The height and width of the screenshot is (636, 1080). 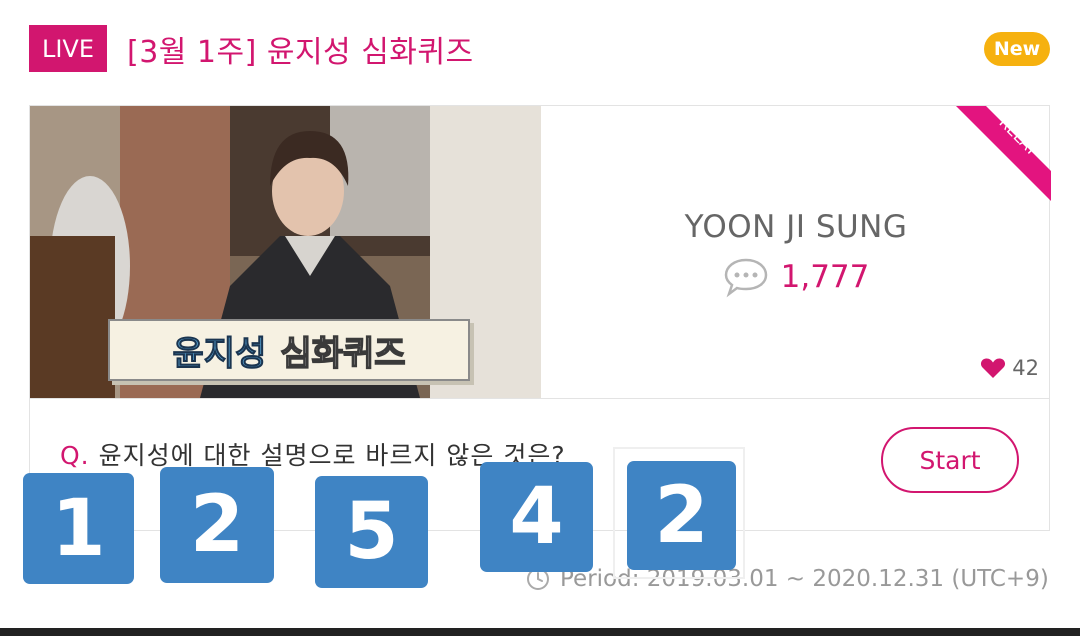 What do you see at coordinates (825, 277) in the screenshot?
I see `comment-count: 1,777` at bounding box center [825, 277].